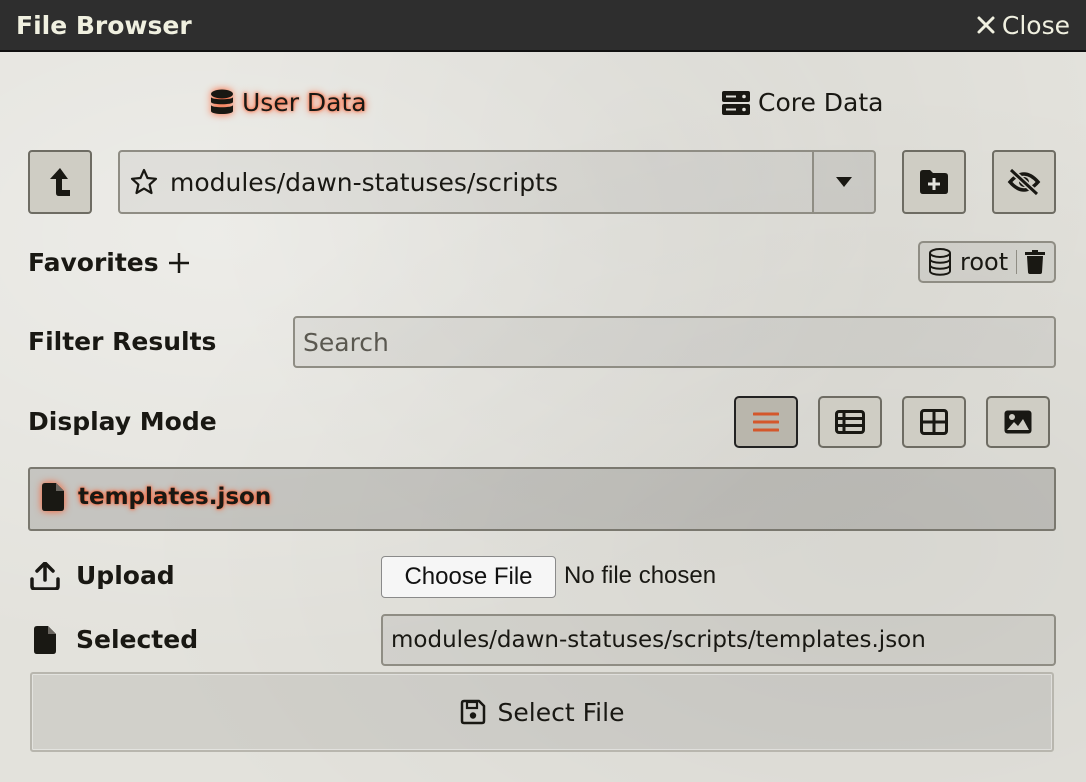 The height and width of the screenshot is (782, 1086). I want to click on close-icon, so click(986, 25).